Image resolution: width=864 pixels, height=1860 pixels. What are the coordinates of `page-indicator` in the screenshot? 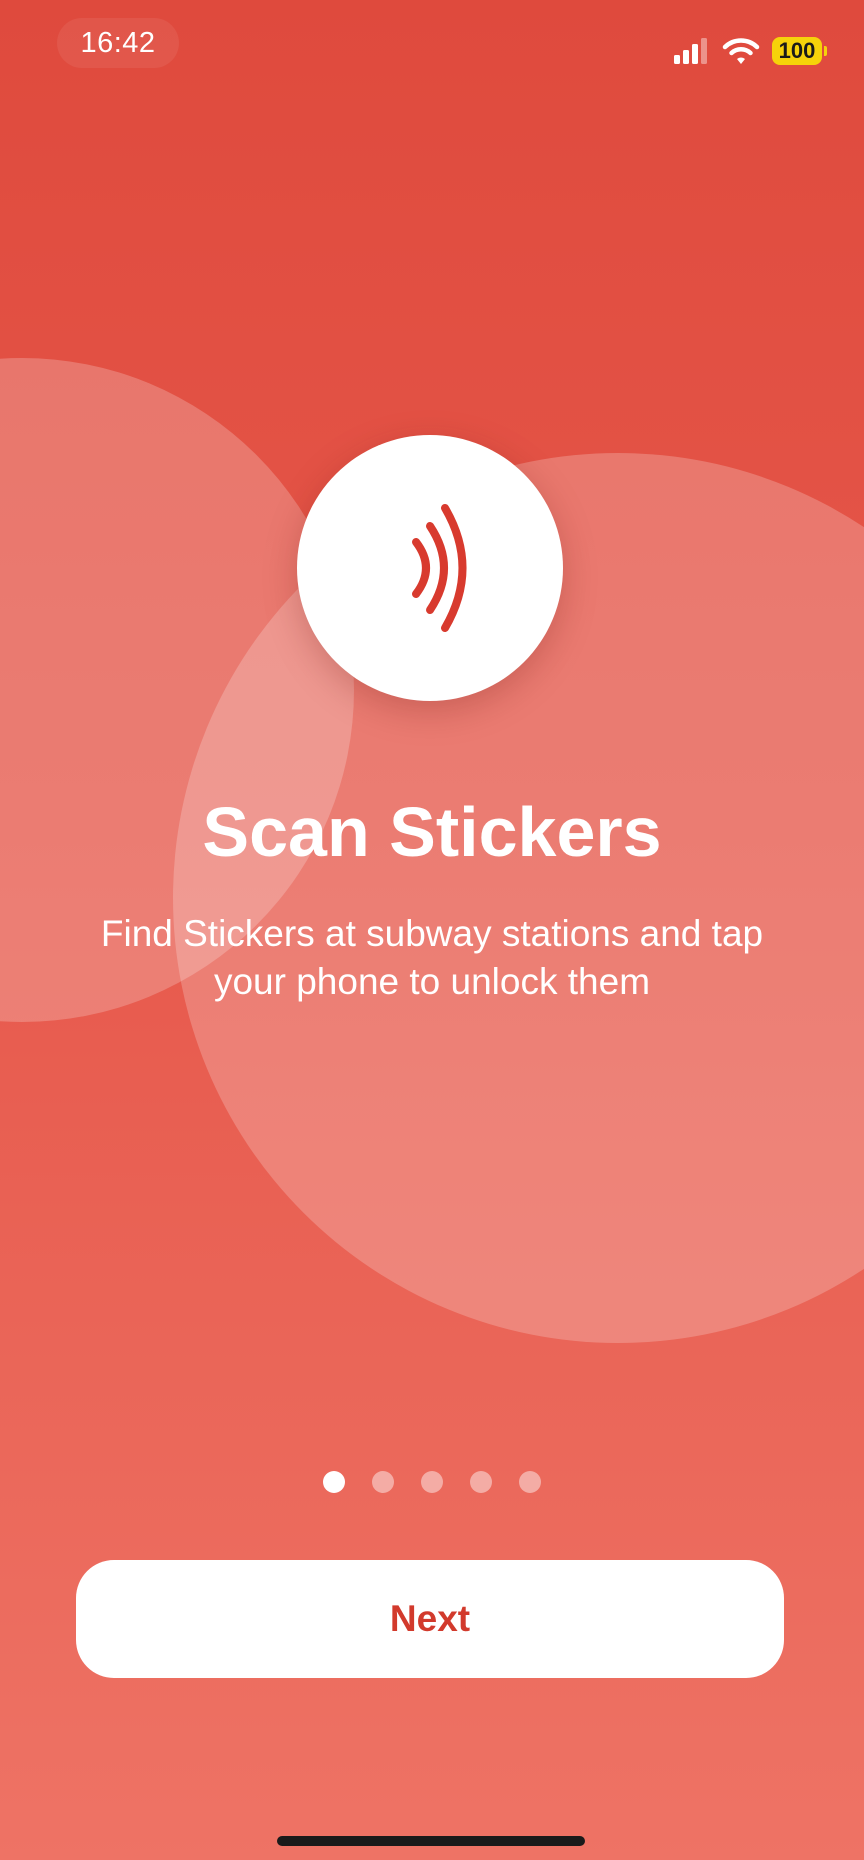 It's located at (432, 1482).